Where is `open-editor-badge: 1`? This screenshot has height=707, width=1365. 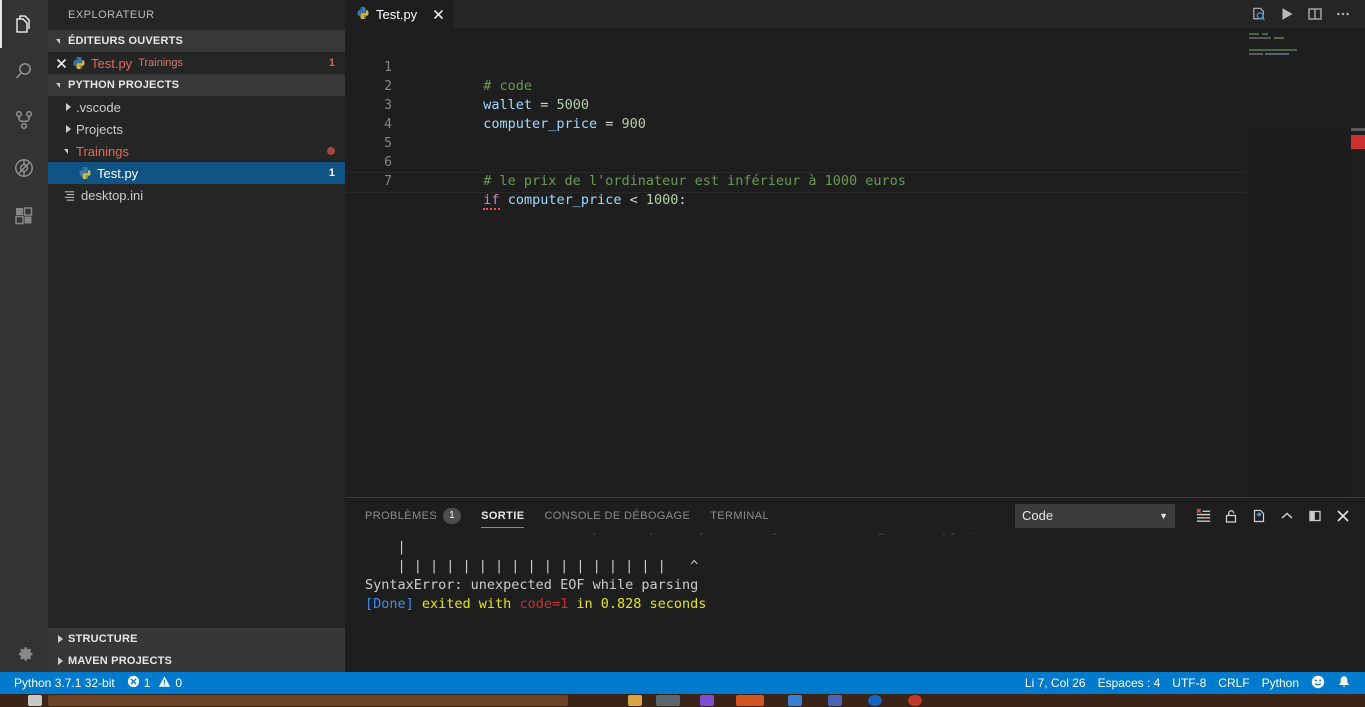
open-editor-badge: 1 is located at coordinates (331, 63).